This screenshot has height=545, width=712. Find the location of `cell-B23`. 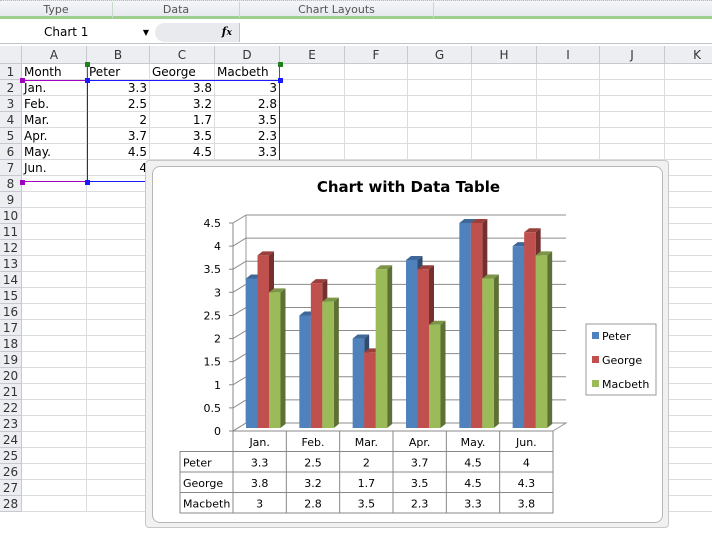

cell-B23 is located at coordinates (118, 424).